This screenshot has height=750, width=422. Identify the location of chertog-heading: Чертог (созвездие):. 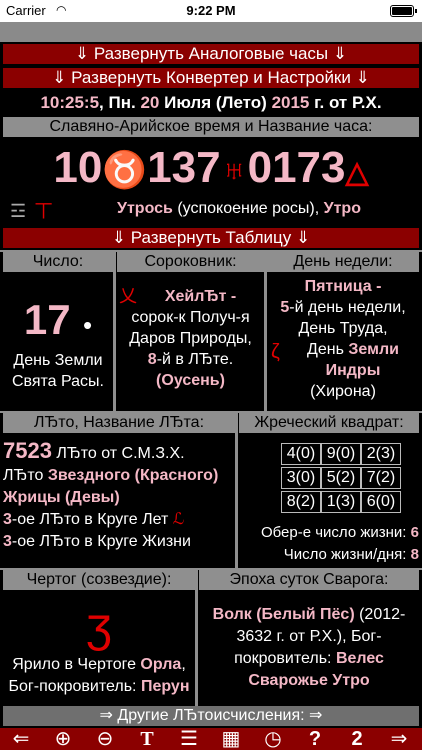
(99, 580).